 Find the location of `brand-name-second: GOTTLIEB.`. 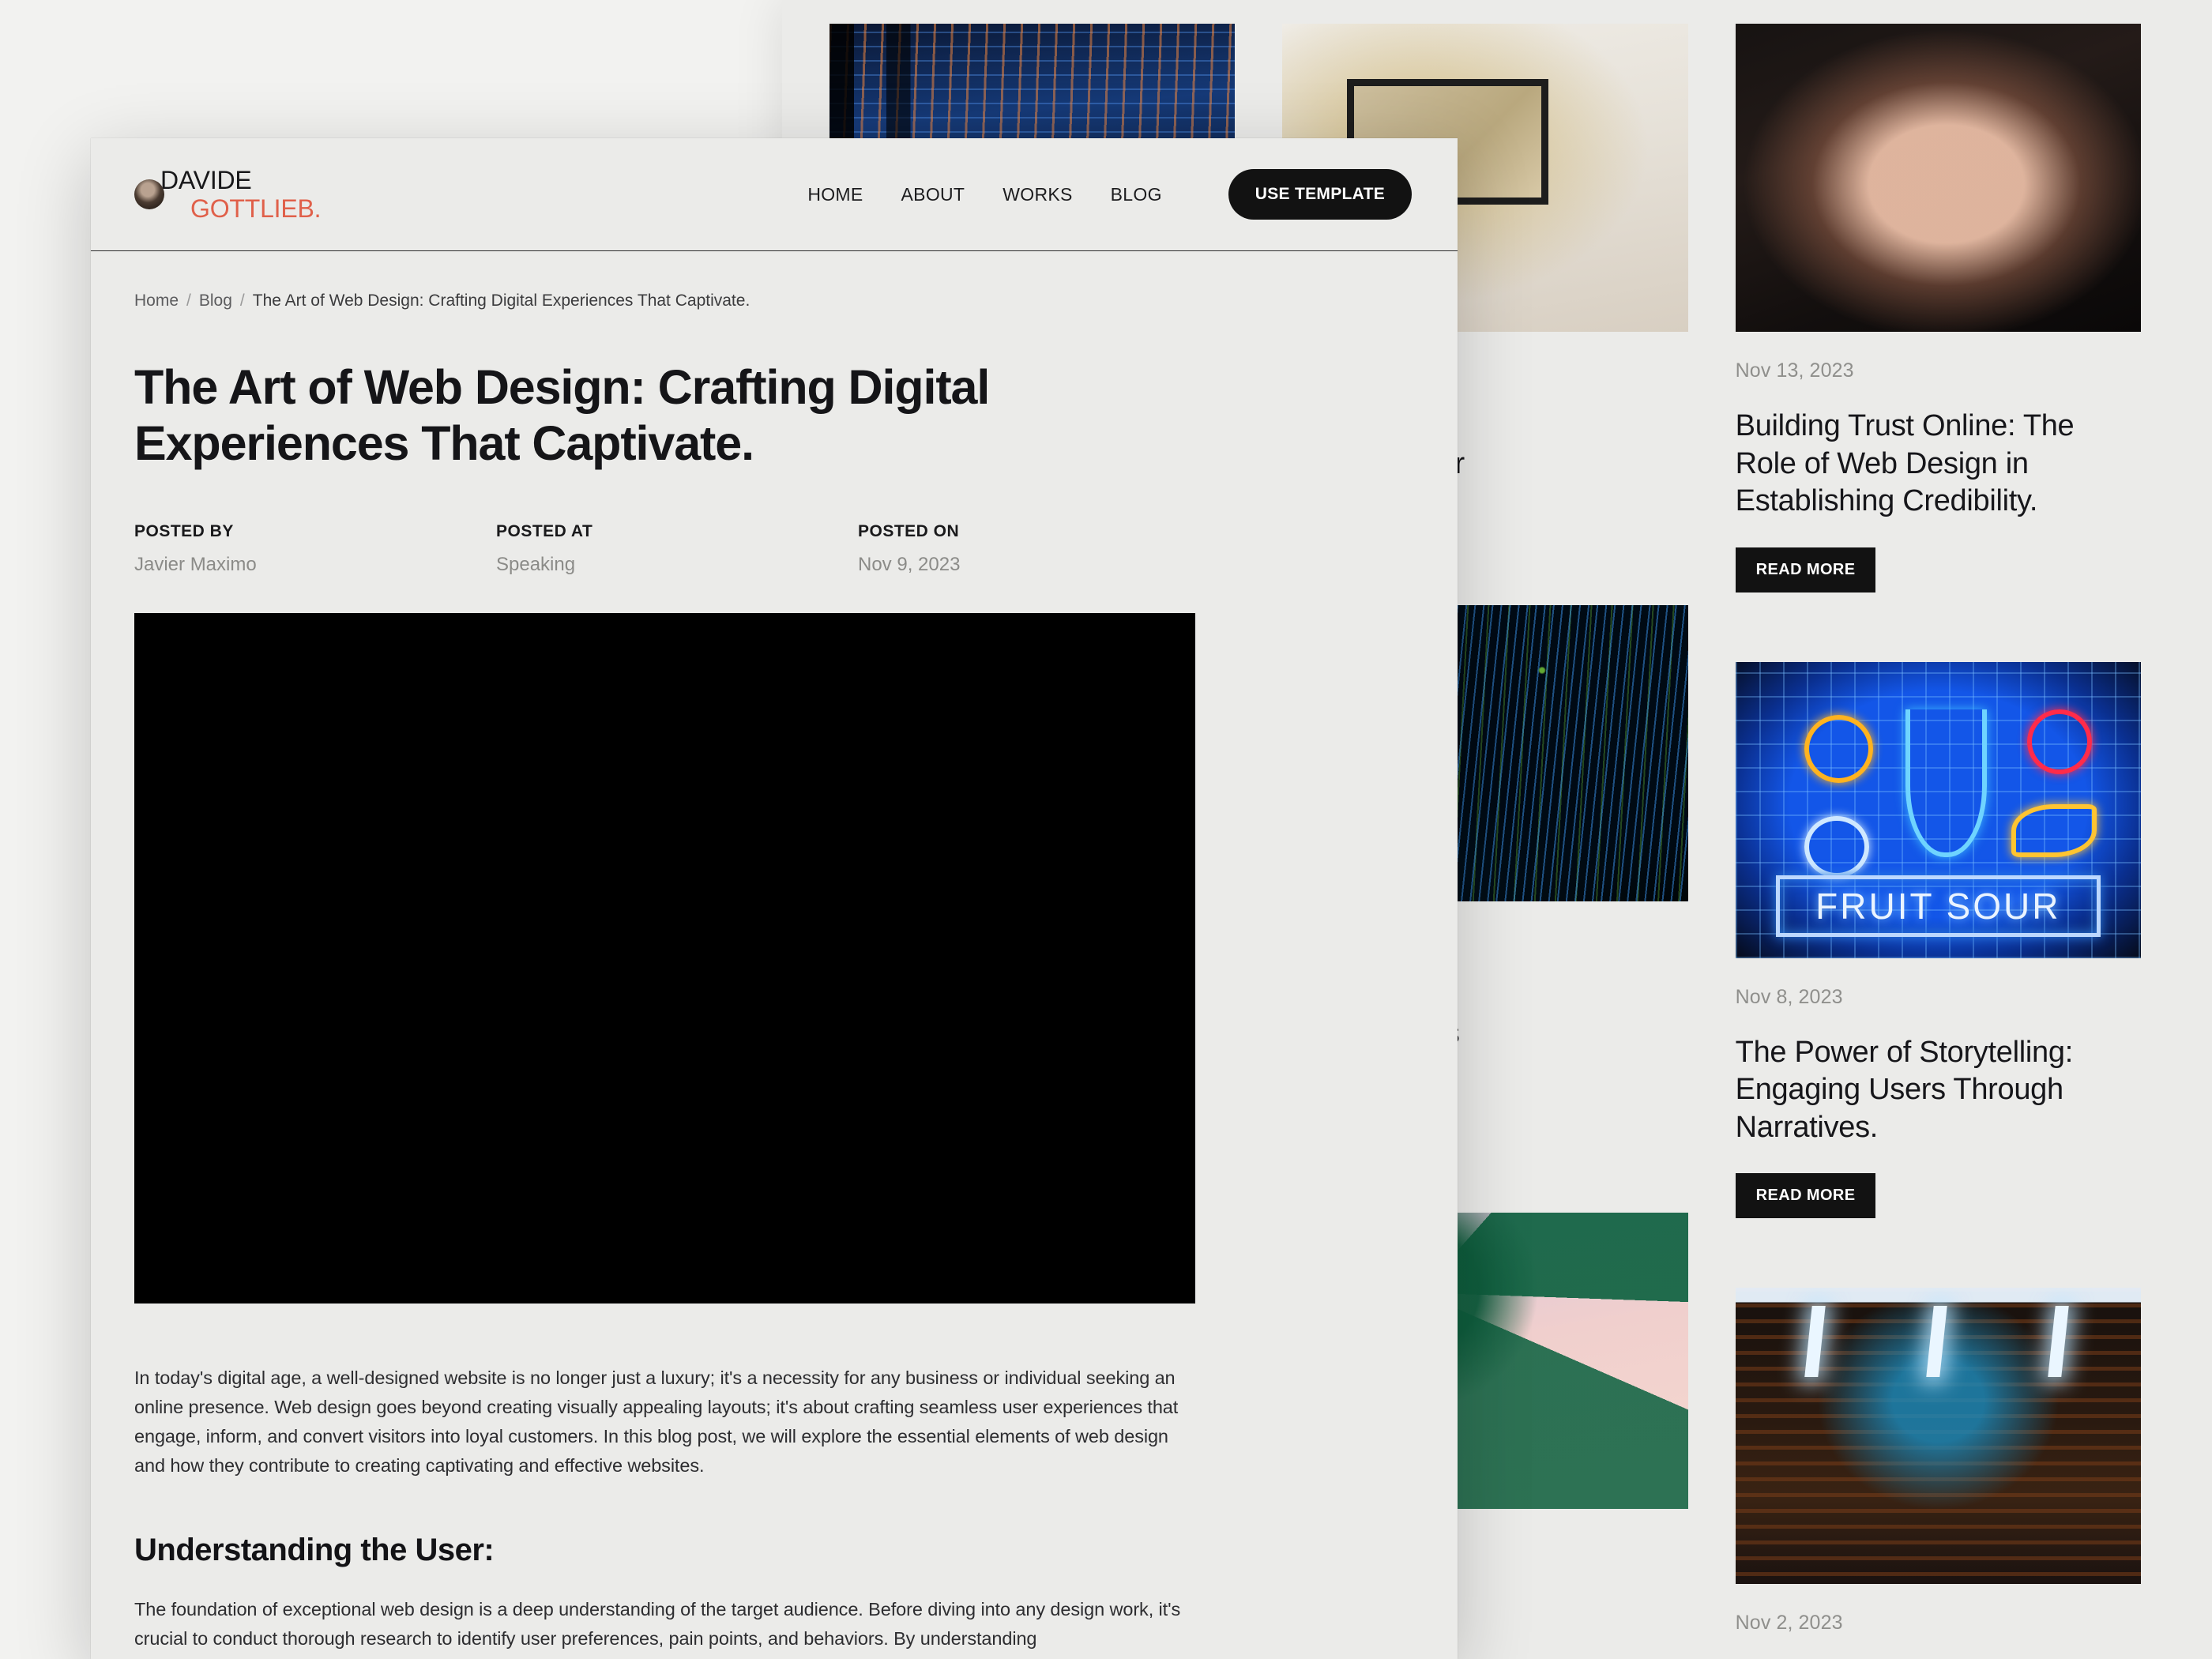

brand-name-second: GOTTLIEB. is located at coordinates (256, 209).